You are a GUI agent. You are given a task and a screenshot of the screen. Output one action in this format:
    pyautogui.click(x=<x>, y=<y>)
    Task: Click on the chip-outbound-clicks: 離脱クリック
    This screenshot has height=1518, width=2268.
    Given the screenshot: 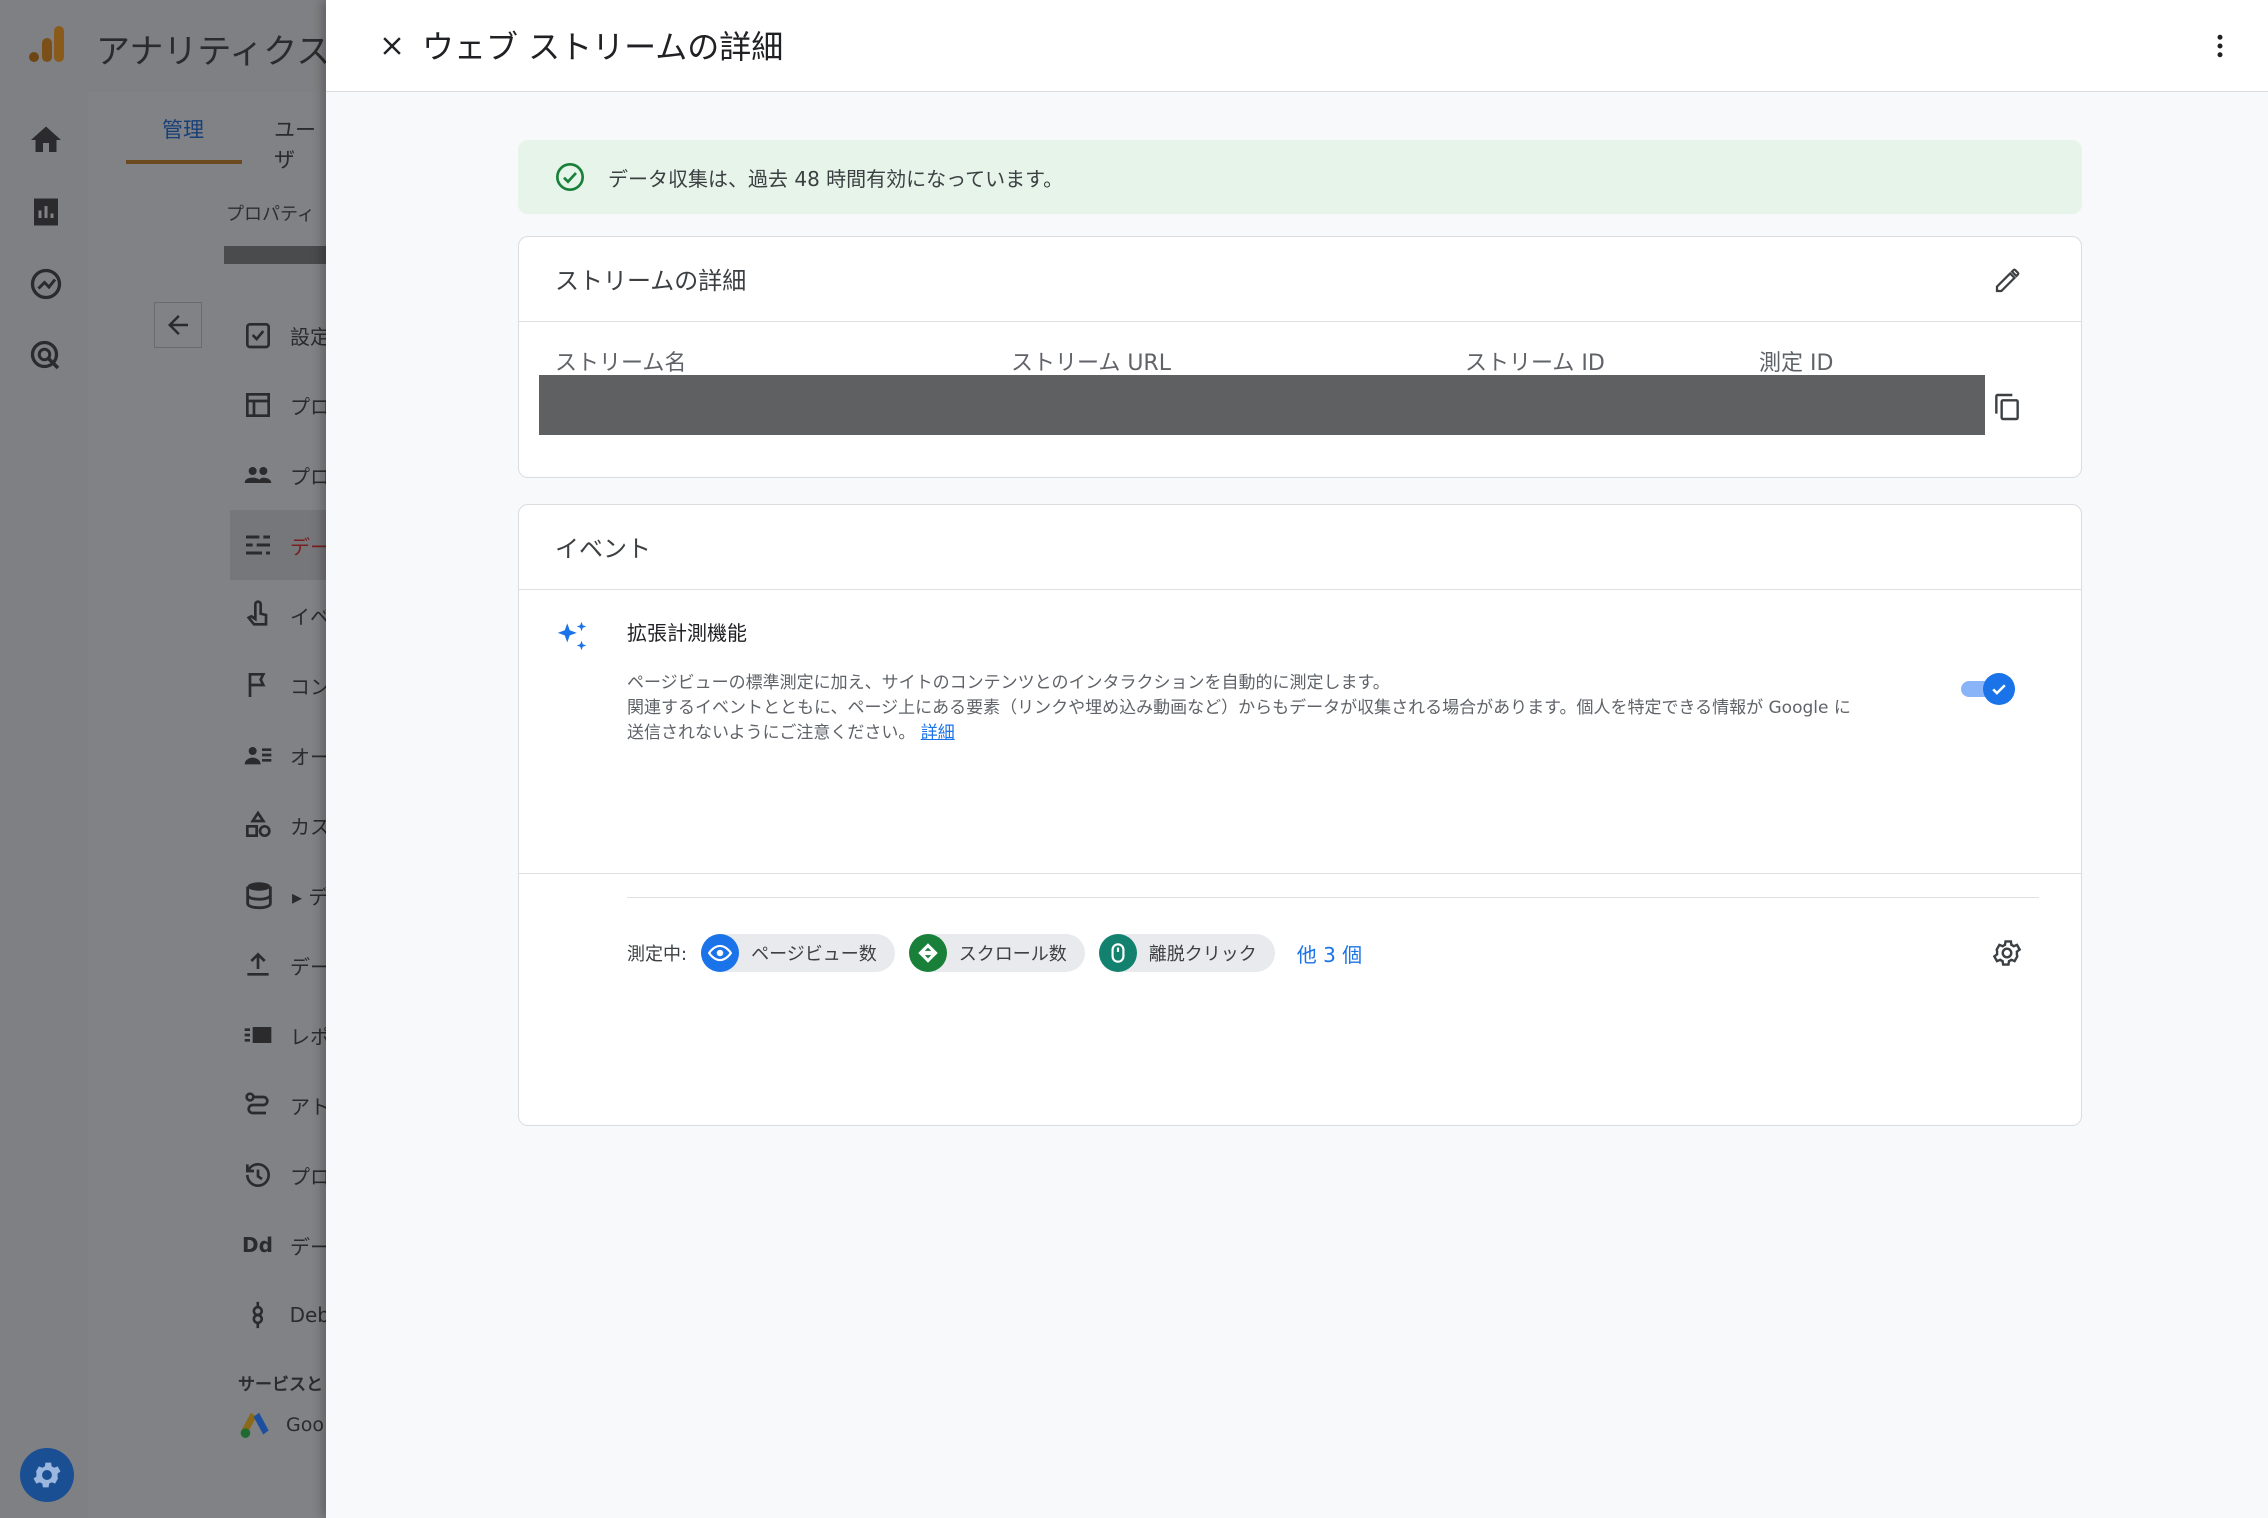 What is the action you would take?
    pyautogui.click(x=1186, y=953)
    